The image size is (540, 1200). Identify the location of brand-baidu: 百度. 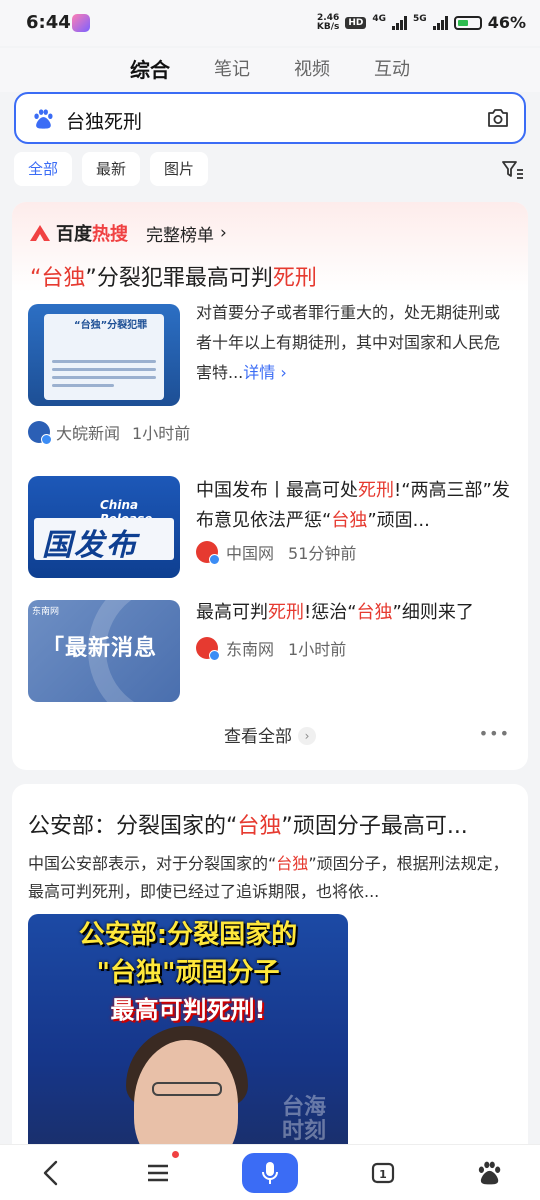
(74, 234).